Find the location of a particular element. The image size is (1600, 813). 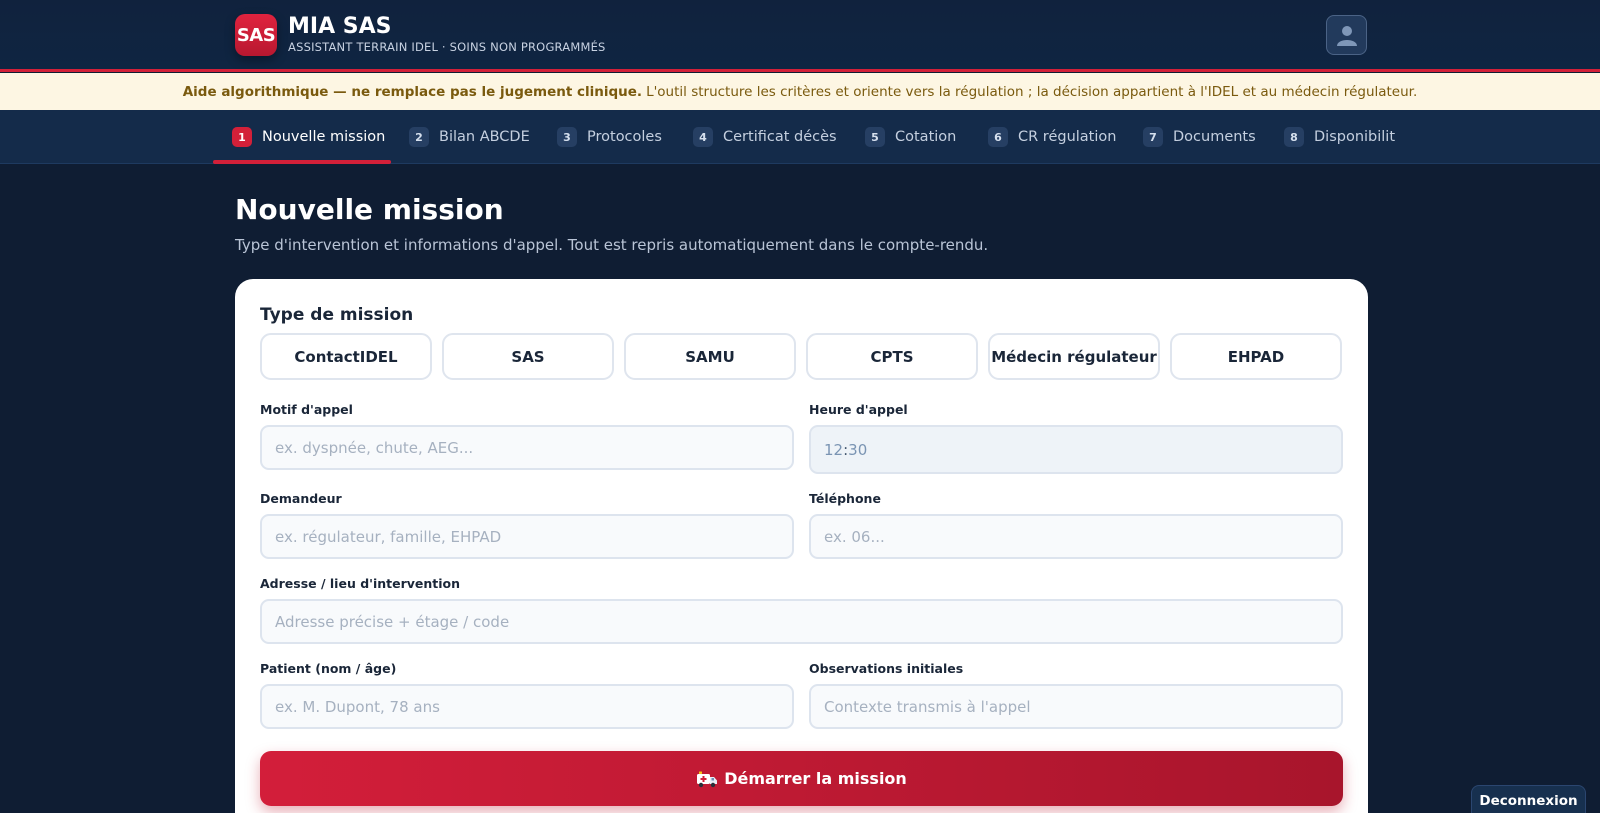

type-contactidel-button: ContactIDEL is located at coordinates (346, 356).